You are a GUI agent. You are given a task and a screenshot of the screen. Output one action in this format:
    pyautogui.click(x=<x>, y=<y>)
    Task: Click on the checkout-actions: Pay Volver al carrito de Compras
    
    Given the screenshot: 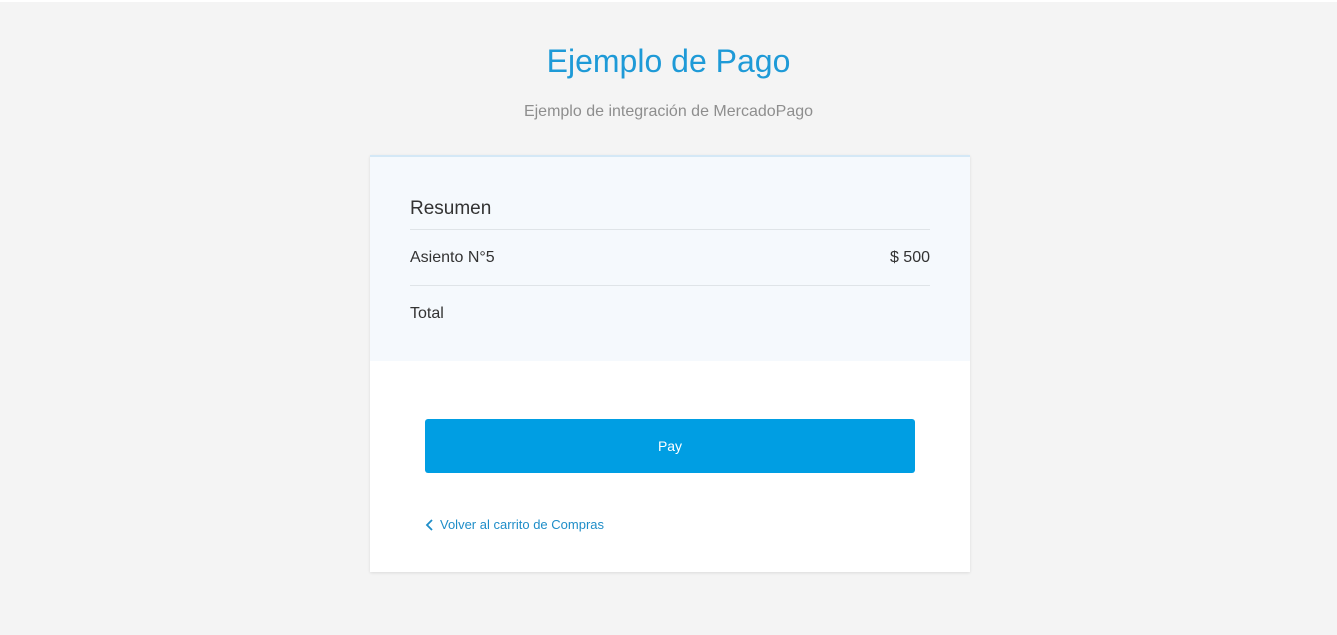 What is the action you would take?
    pyautogui.click(x=670, y=448)
    